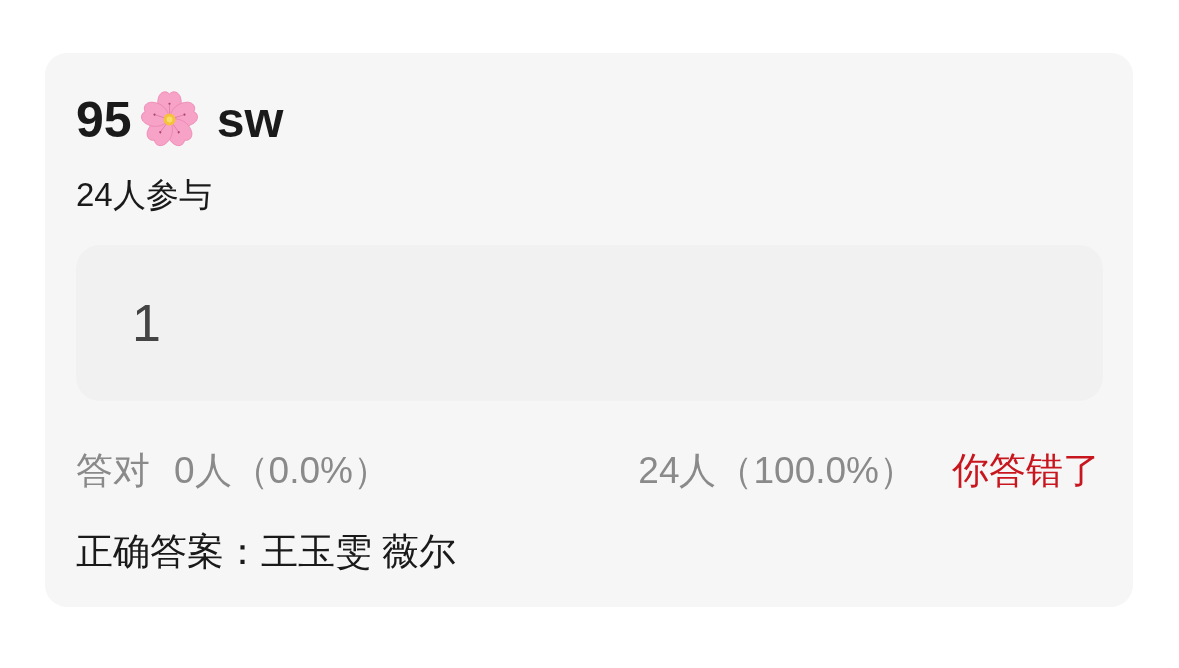 Image resolution: width=1179 pixels, height=668 pixels. Describe the element at coordinates (282, 471) in the screenshot. I see `correct-count: 0人（0.0%）` at that location.